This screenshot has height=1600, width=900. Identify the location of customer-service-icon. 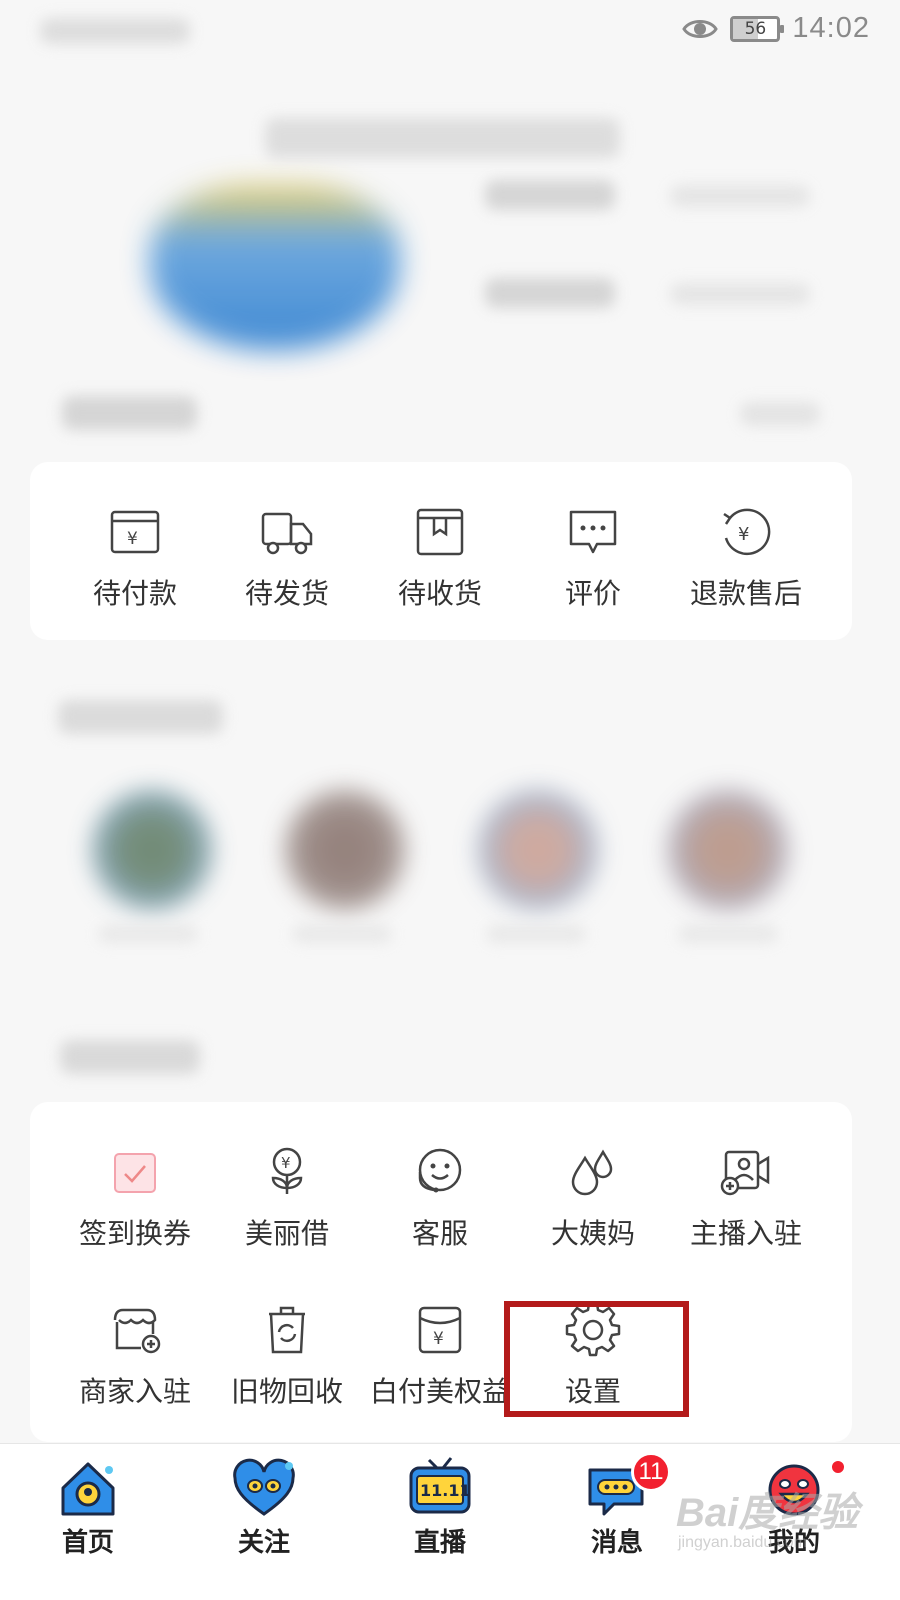
(440, 1172).